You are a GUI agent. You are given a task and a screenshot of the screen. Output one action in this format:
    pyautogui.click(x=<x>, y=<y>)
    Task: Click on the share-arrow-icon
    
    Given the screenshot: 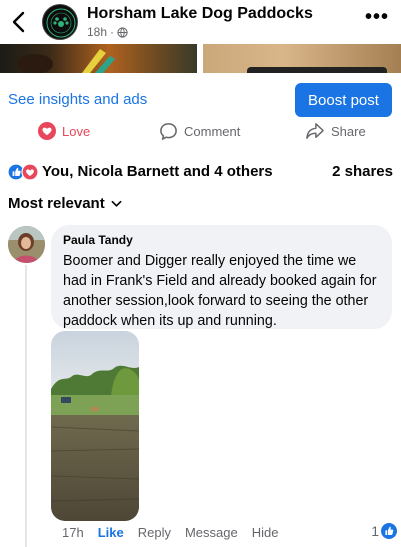 What is the action you would take?
    pyautogui.click(x=315, y=131)
    